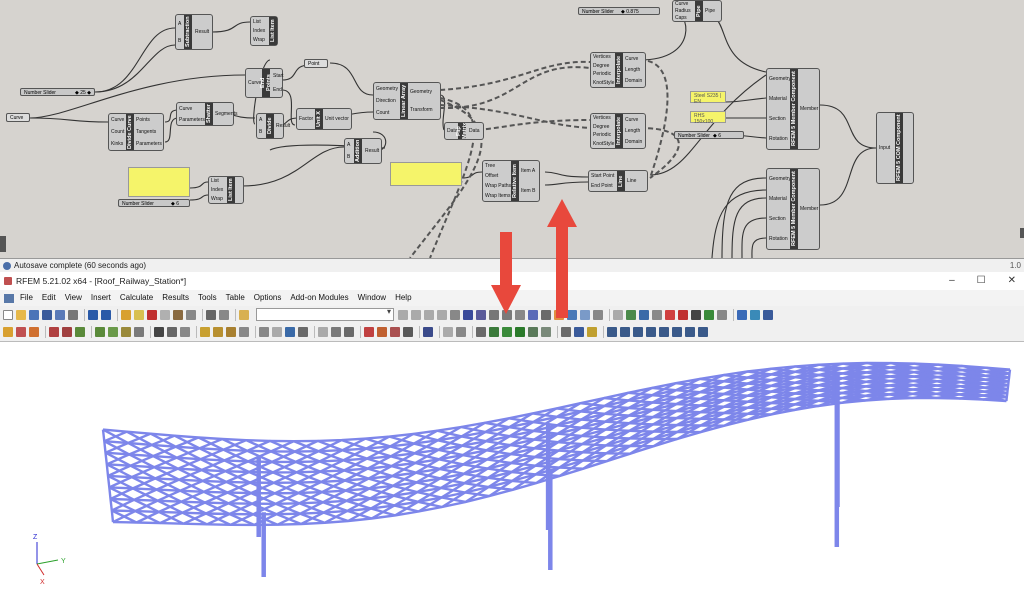  What do you see at coordinates (703, 332) in the screenshot?
I see `view-user-icon` at bounding box center [703, 332].